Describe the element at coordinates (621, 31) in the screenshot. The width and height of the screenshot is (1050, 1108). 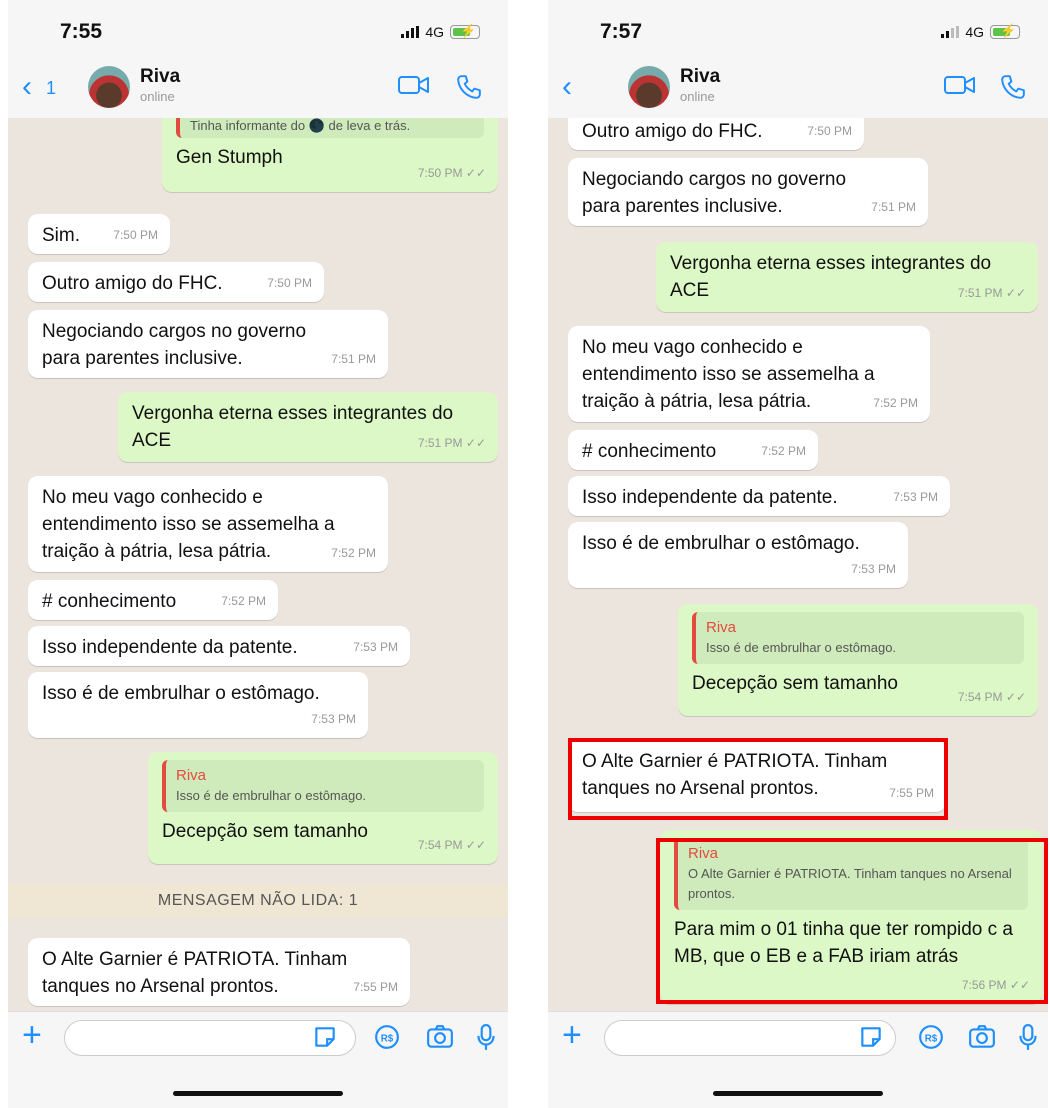
I see `status-time: 7:57` at that location.